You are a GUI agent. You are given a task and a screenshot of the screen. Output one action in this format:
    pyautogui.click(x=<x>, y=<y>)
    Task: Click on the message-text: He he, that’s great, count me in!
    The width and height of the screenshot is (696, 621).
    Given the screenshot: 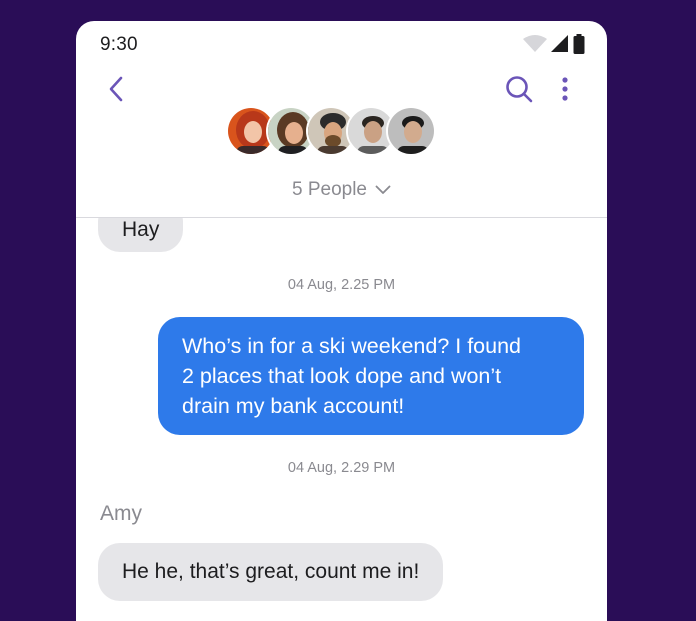 What is the action you would take?
    pyautogui.click(x=271, y=571)
    